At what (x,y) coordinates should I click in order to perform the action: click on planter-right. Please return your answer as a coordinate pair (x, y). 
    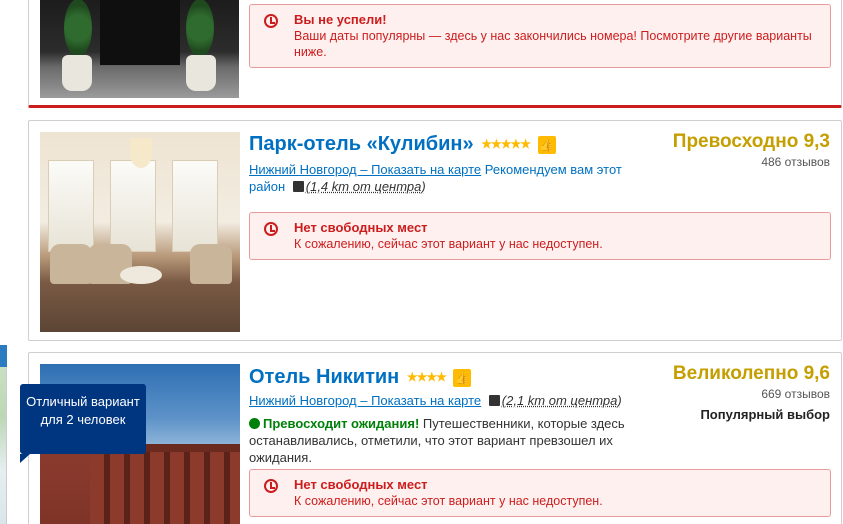
    Looking at the image, I should click on (201, 73).